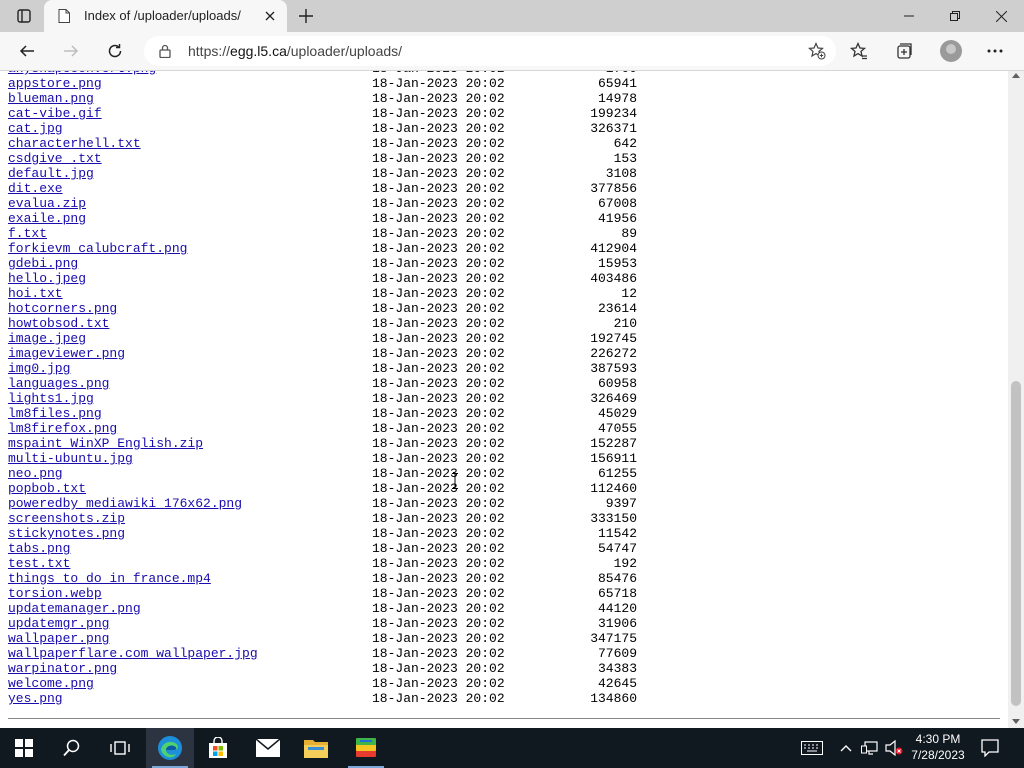  Describe the element at coordinates (39, 368) in the screenshot. I see `file-link: img0.jpg` at that location.